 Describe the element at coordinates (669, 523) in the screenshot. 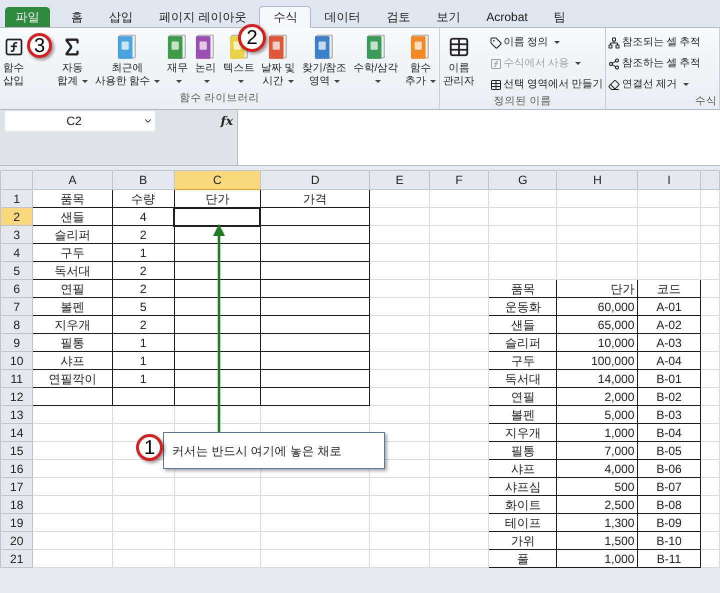

I see `table-cell: B-09` at that location.